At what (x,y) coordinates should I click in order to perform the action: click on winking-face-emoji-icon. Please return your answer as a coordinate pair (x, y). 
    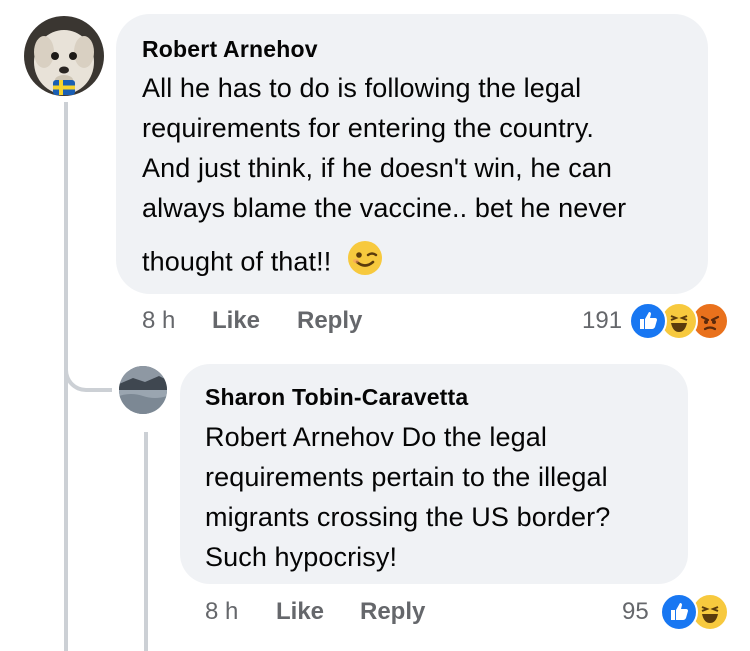
    Looking at the image, I should click on (365, 263).